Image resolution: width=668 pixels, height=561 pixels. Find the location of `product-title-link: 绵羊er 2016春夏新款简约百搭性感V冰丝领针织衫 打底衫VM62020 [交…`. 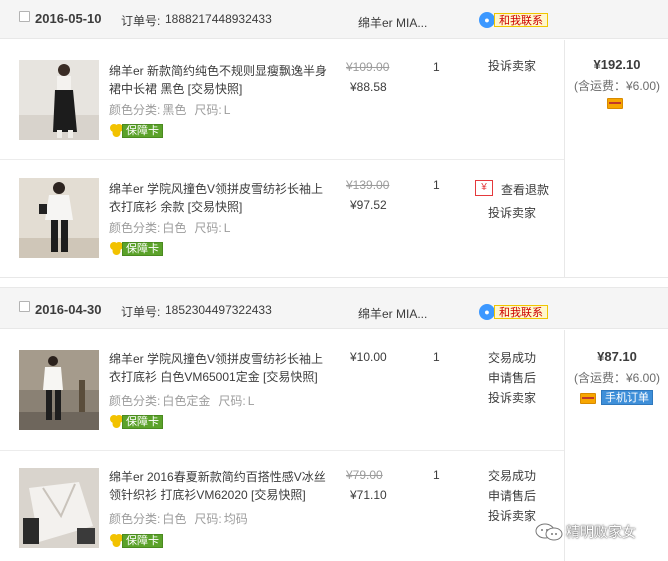

product-title-link: 绵羊er 2016春夏新款简约百搭性感V冰丝领针织衫 打底衫VM62020 [交… is located at coordinates (221, 486).